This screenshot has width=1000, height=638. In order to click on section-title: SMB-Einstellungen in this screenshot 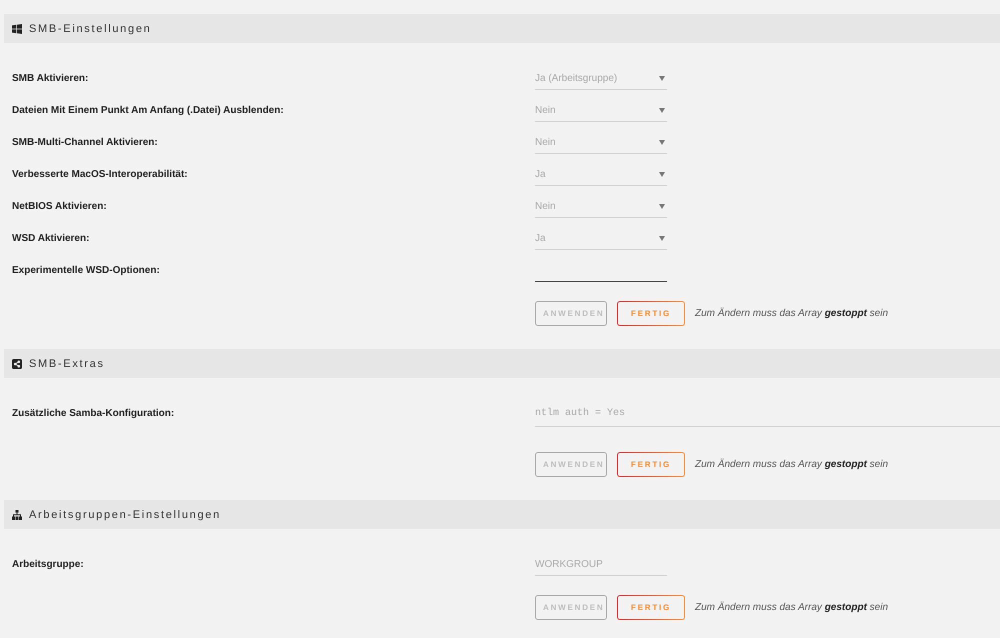, I will do `click(90, 28)`.